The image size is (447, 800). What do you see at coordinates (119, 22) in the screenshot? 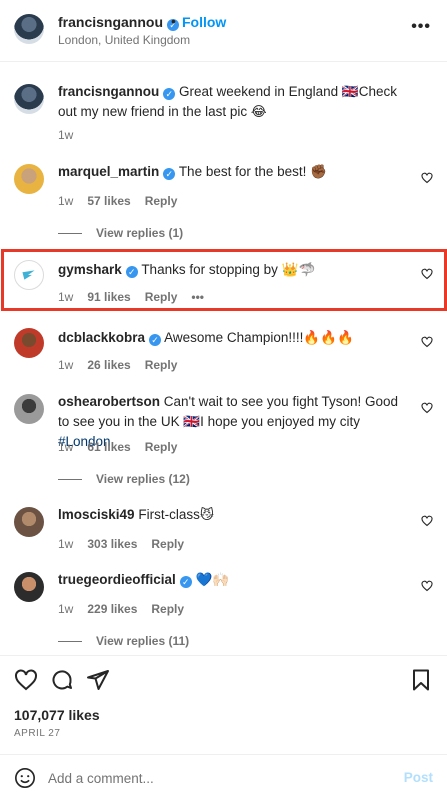
I see `author-username: francisngannou ✓` at bounding box center [119, 22].